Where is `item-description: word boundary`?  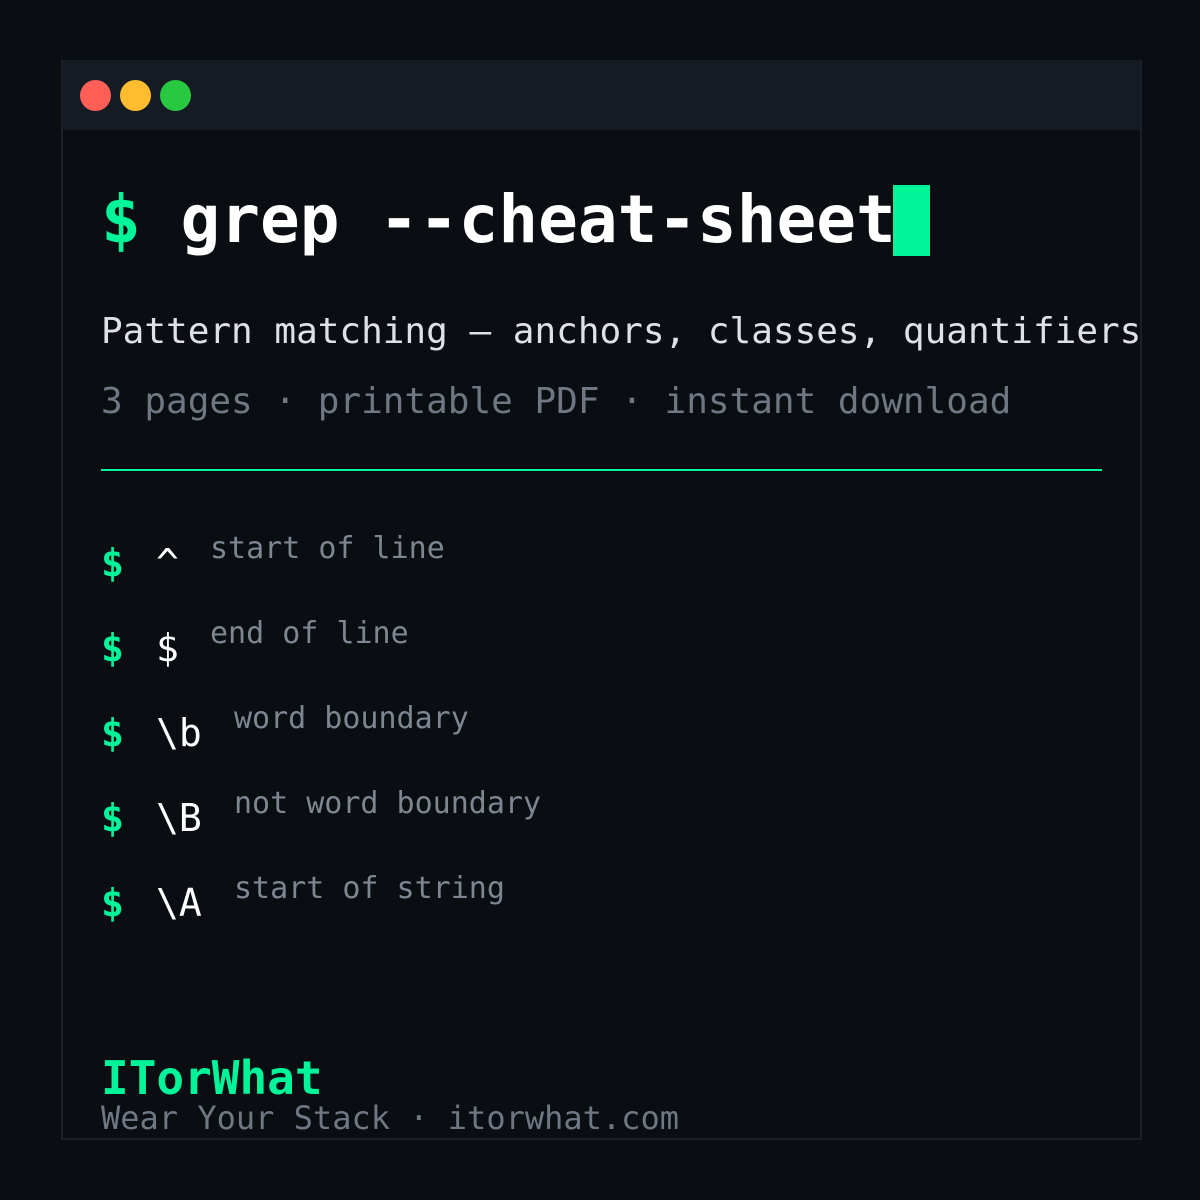 item-description: word boundary is located at coordinates (351, 718).